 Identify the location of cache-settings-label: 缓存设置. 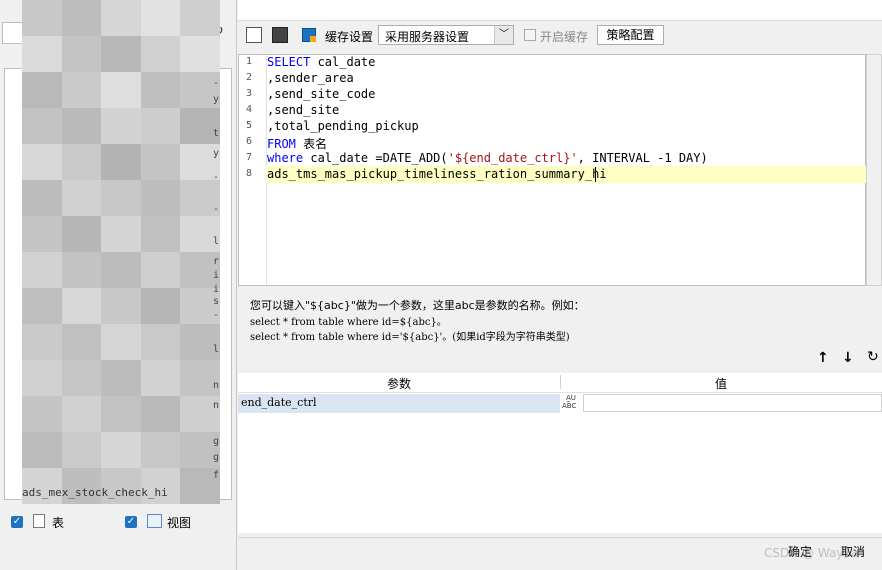
(349, 37).